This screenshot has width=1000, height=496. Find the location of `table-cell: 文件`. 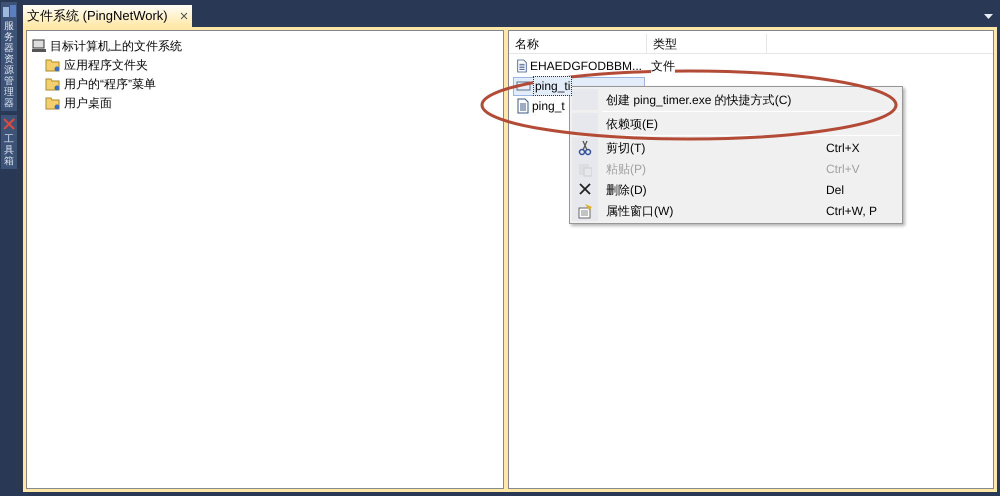

table-cell: 文件 is located at coordinates (663, 66).